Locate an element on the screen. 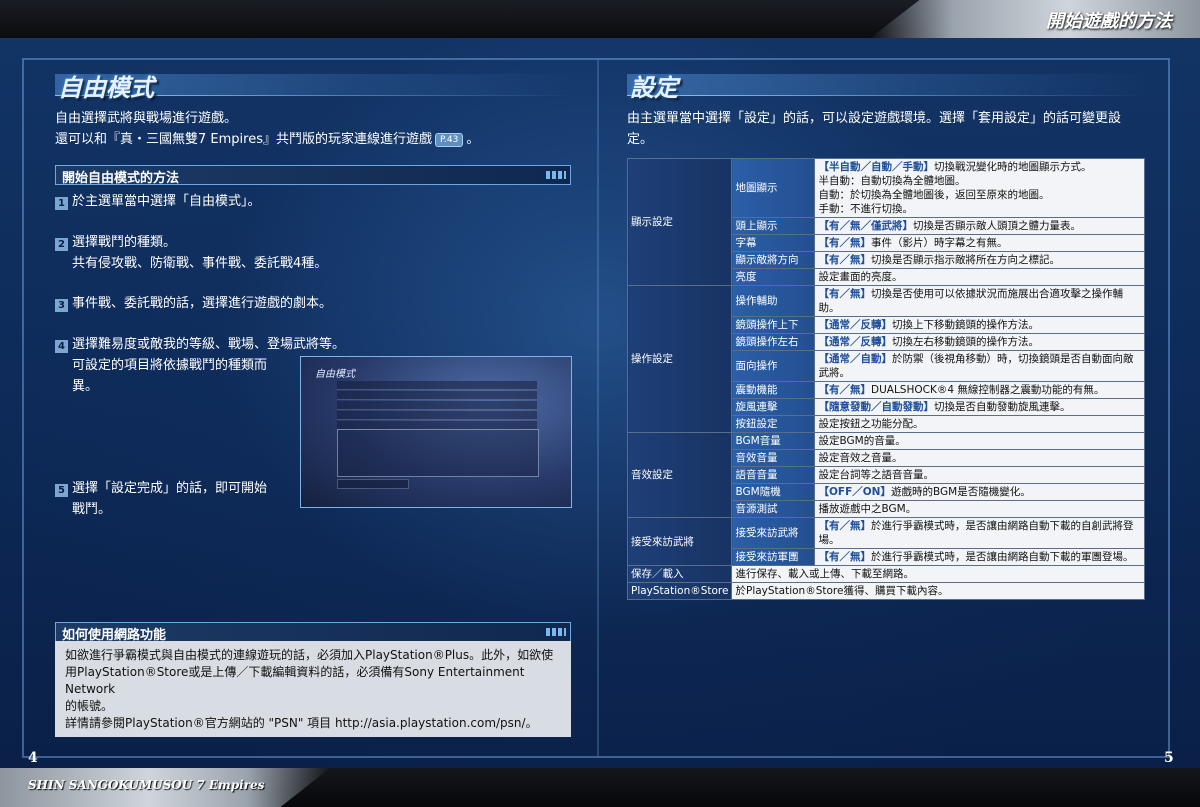 The image size is (1200, 807). screenshot-title: 自由模式 is located at coordinates (335, 374).